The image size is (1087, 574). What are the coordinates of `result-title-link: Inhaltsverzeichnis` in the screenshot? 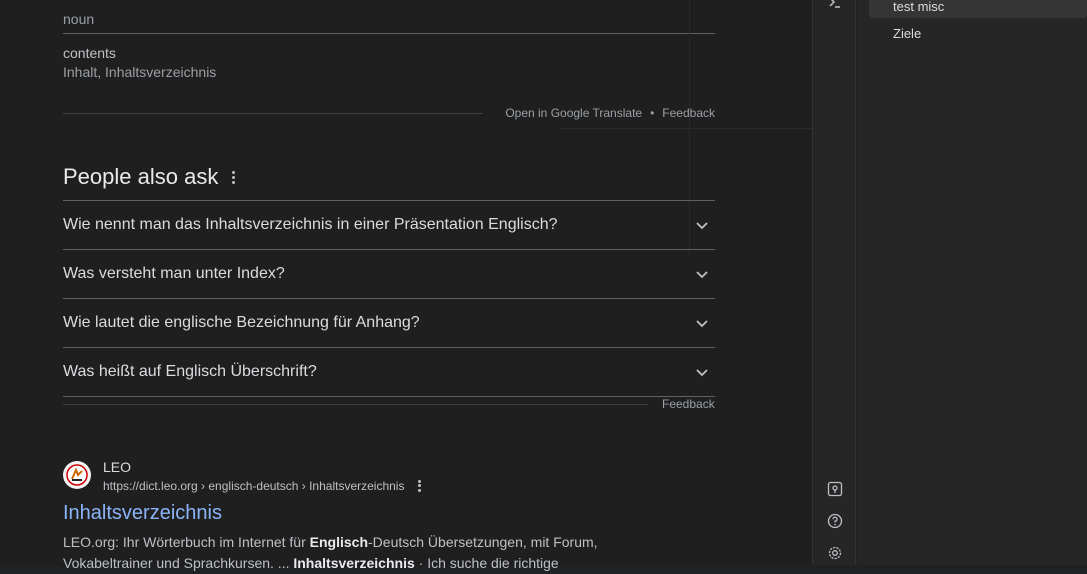 It's located at (142, 513).